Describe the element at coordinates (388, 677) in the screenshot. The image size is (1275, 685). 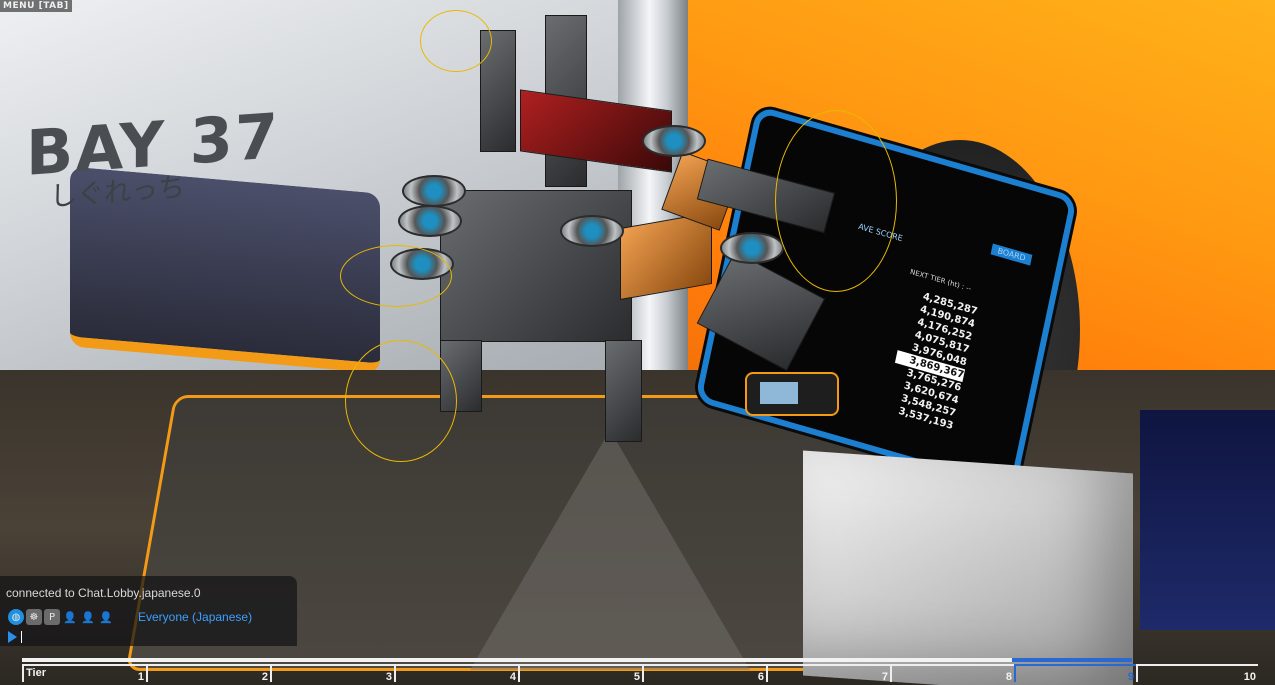
I see `tier-number: 3` at that location.